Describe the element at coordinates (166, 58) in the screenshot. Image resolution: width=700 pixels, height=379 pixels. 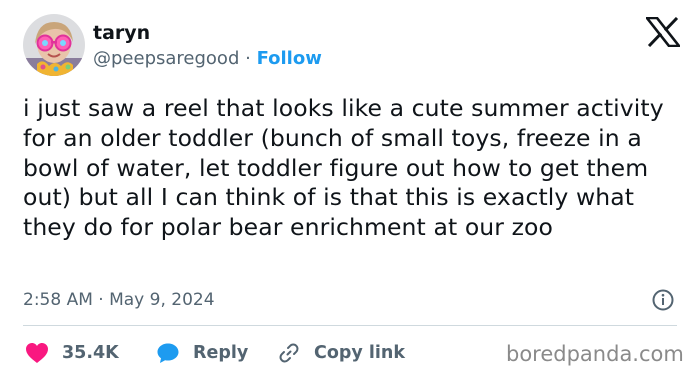
I see `author-handle: @peepsaregood` at that location.